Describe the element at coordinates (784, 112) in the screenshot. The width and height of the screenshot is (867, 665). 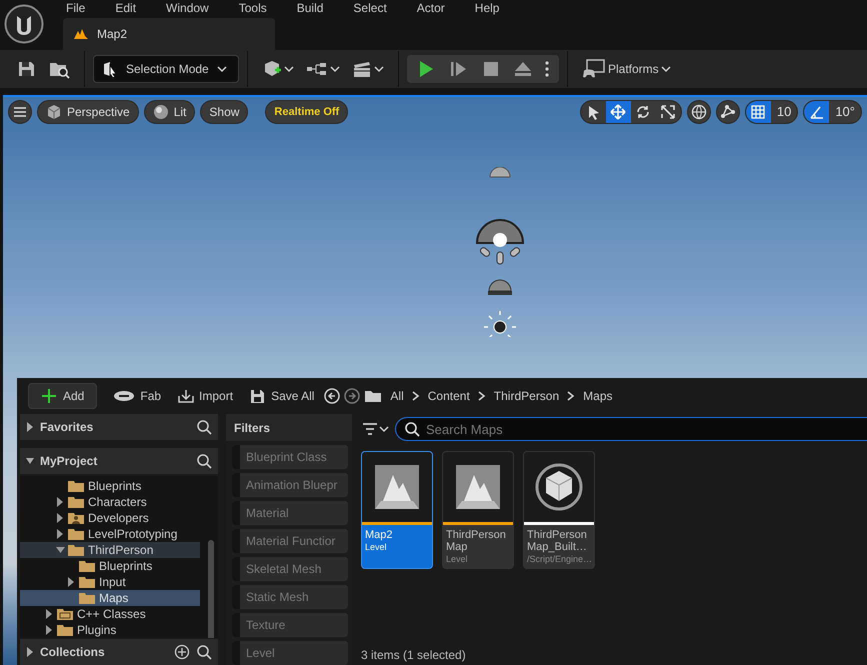
I see `snap-value: 10` at that location.